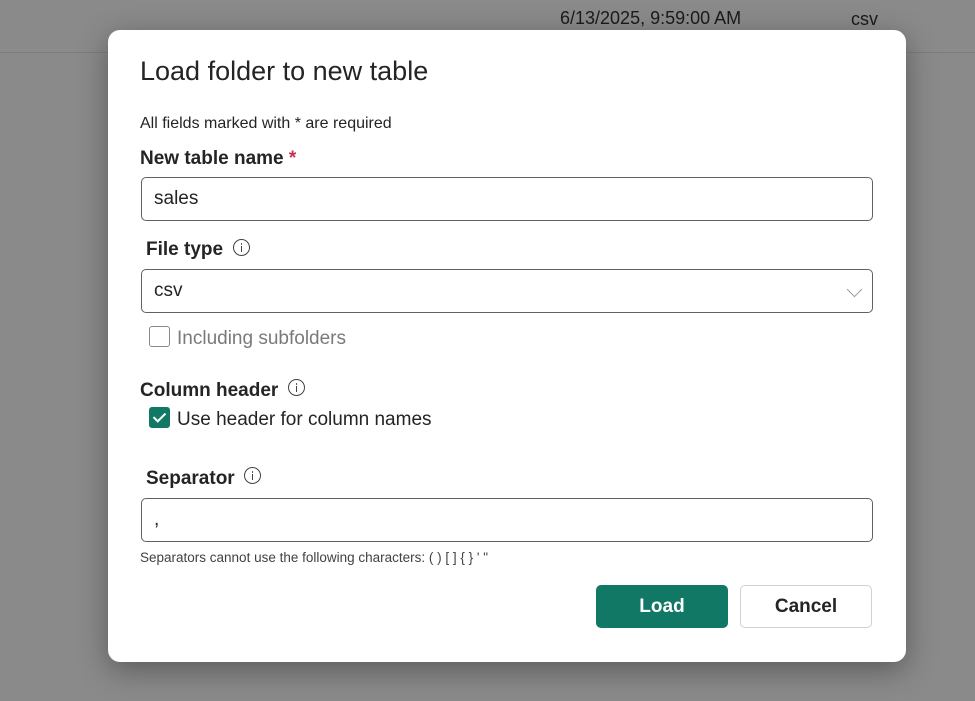 The height and width of the screenshot is (701, 975). I want to click on column-header-label: Column header, so click(209, 390).